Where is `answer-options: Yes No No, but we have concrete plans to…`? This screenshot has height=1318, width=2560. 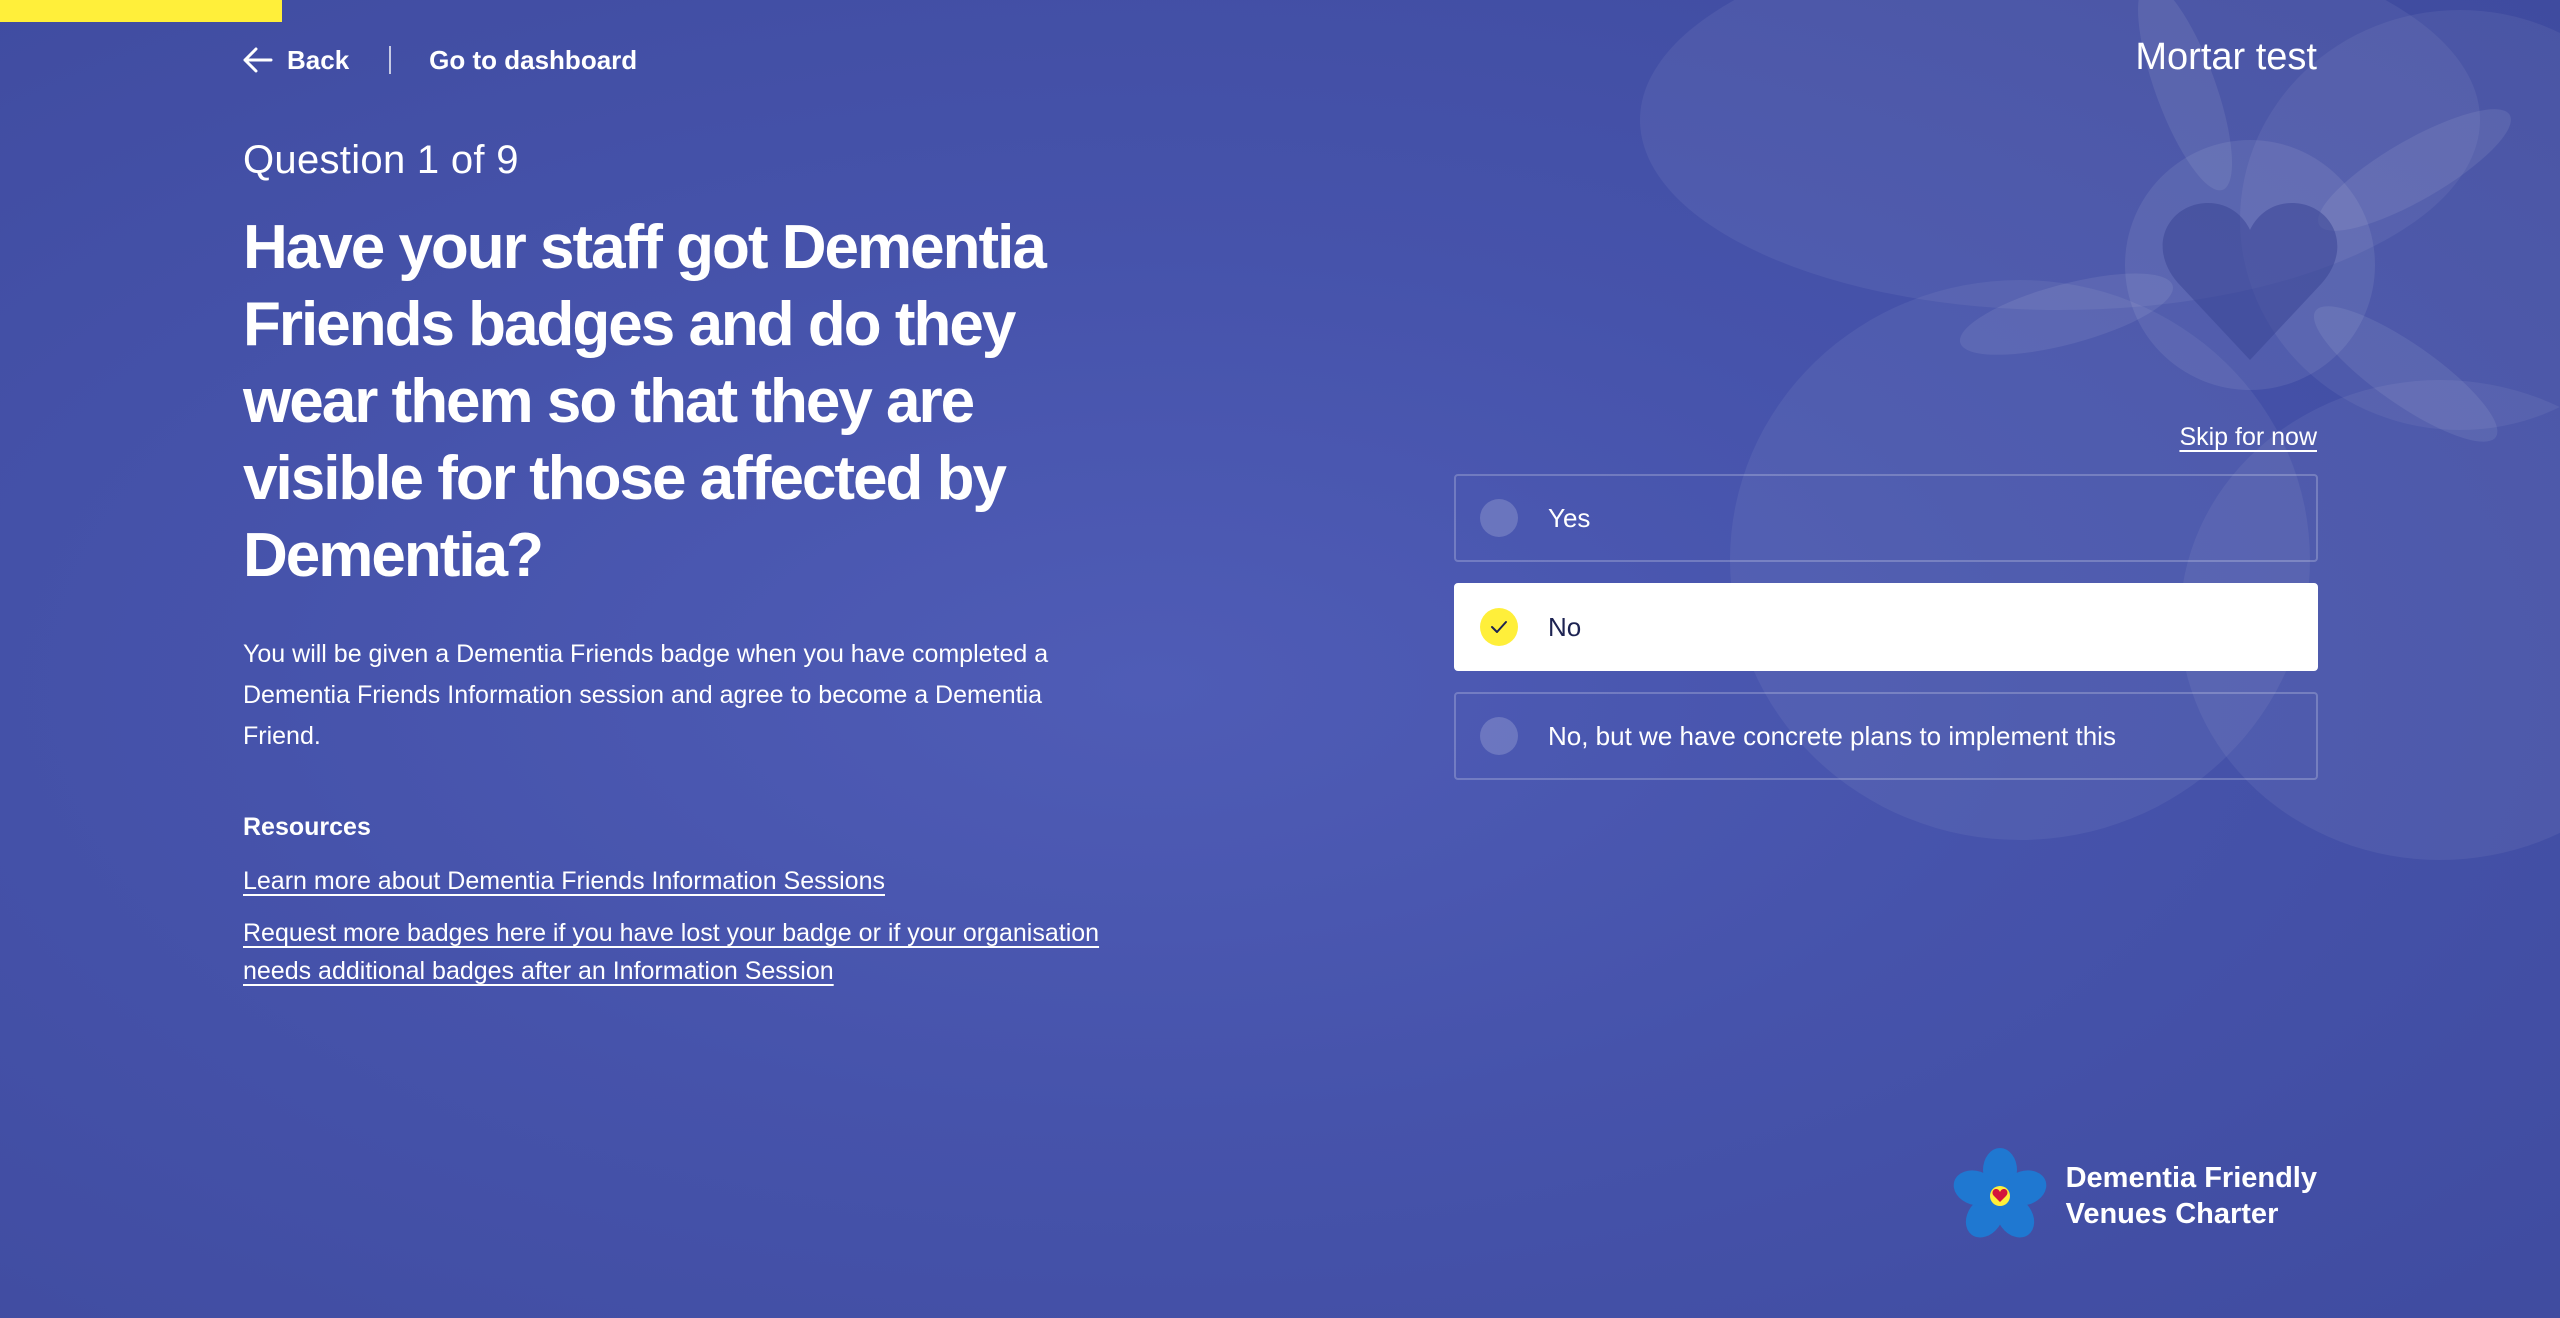 answer-options: Yes No No, but we have concrete plans to… is located at coordinates (1886, 637).